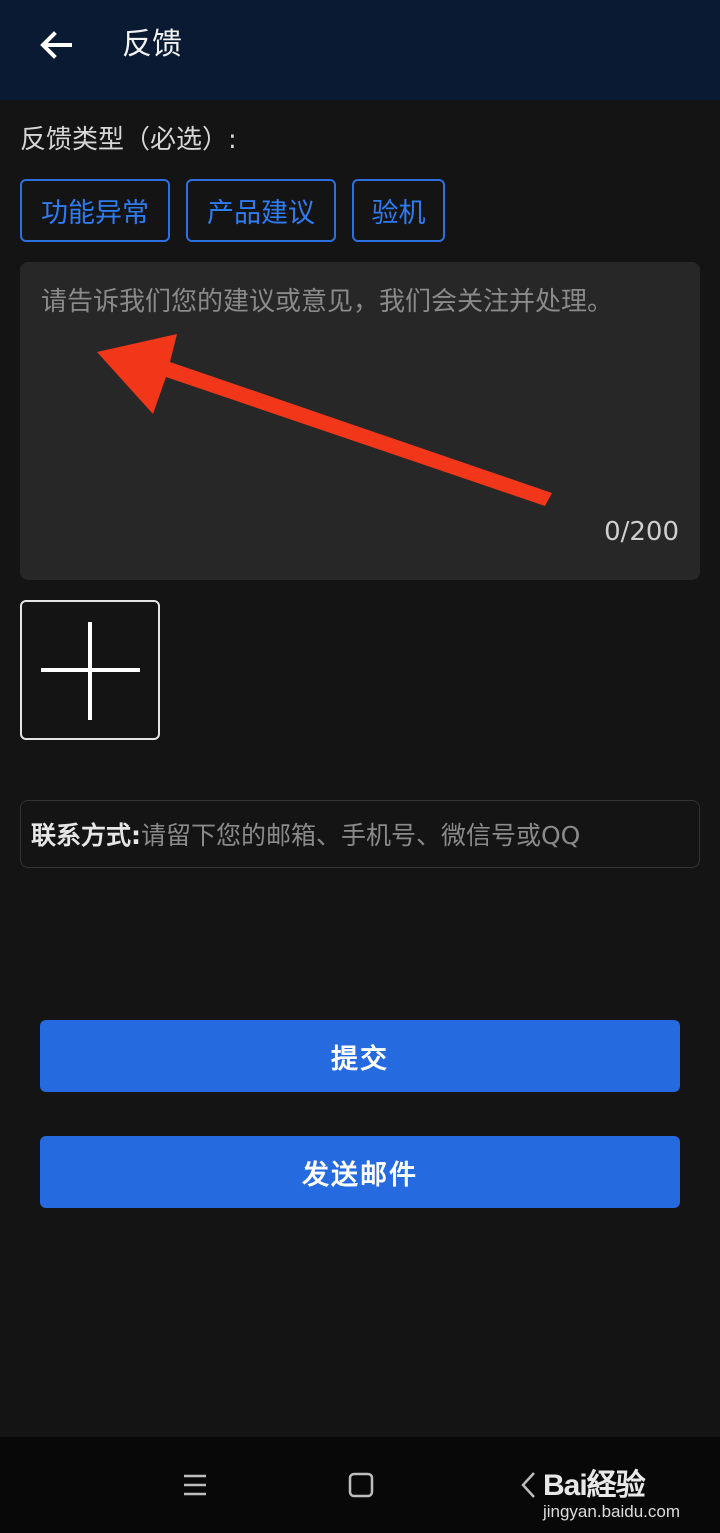  I want to click on nav-menu-button, so click(195, 1487).